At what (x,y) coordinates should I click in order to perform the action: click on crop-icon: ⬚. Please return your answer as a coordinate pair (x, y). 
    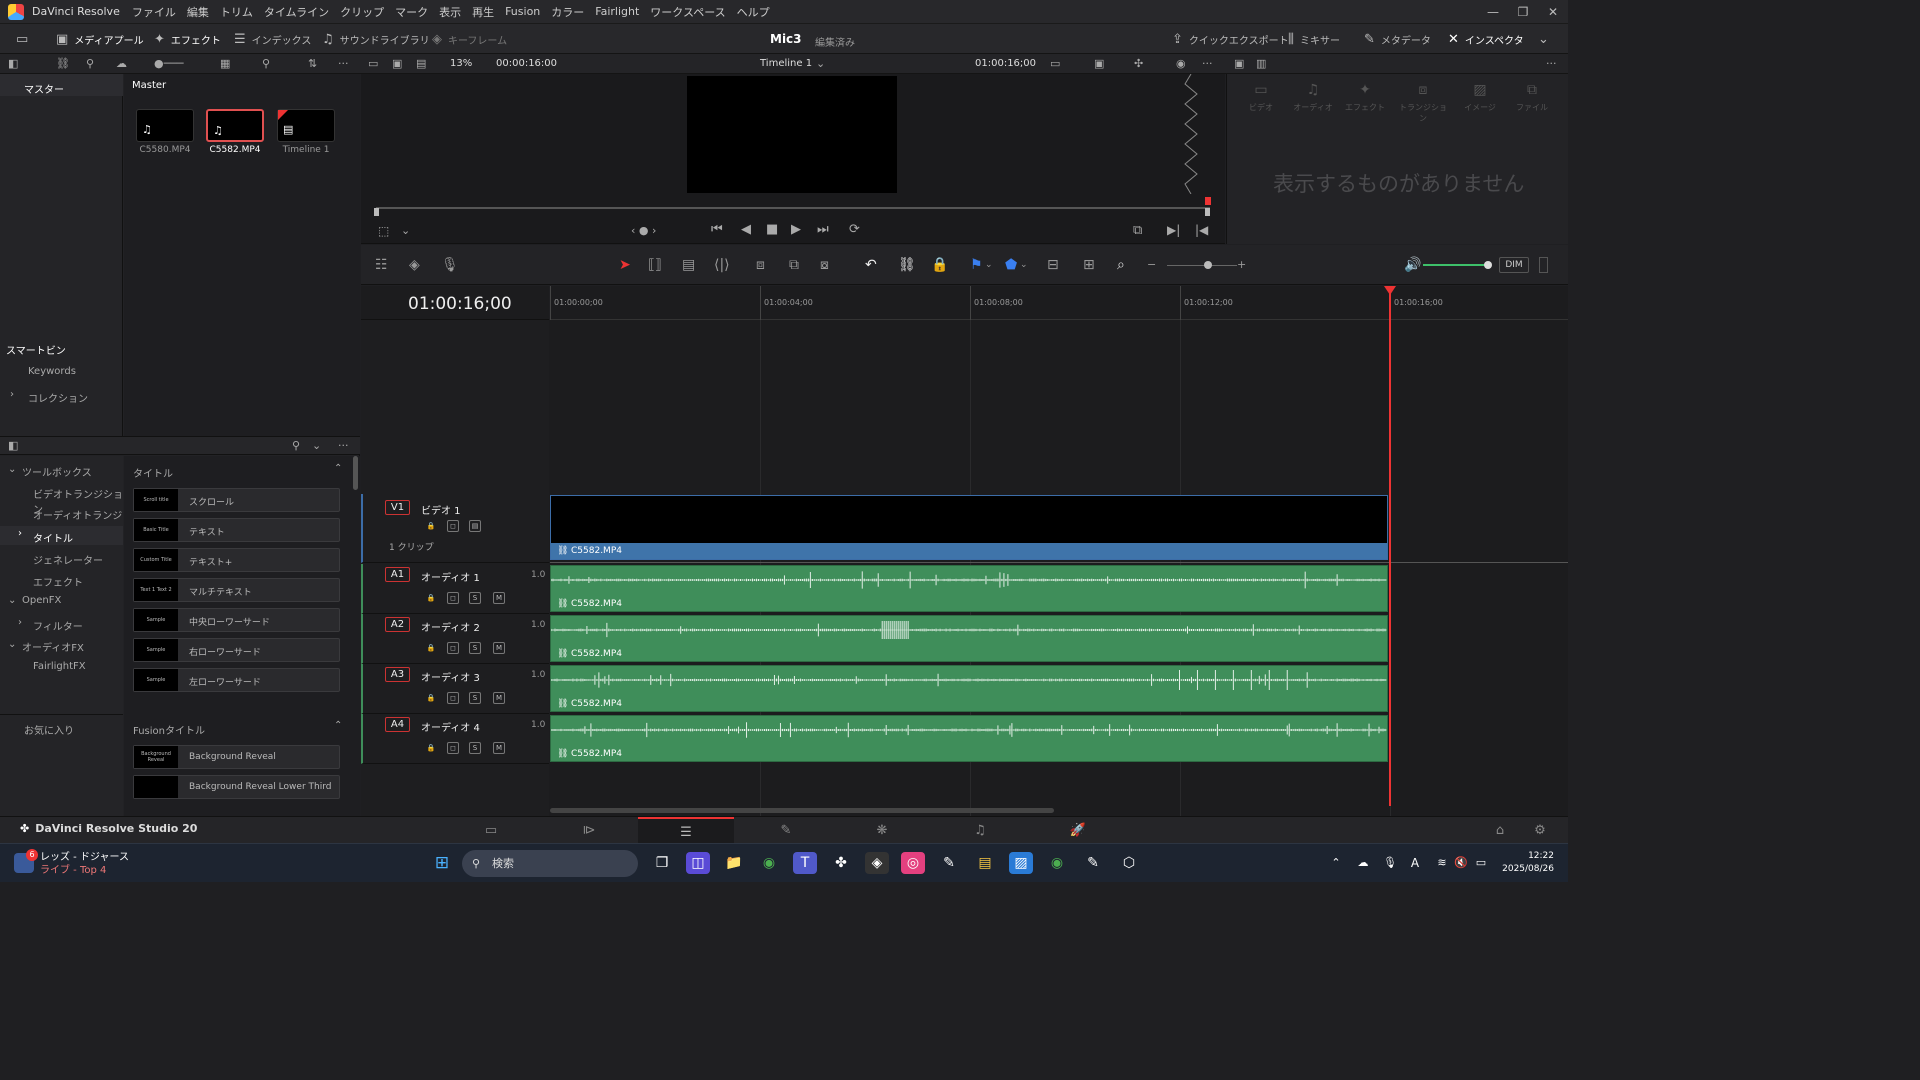
    Looking at the image, I should click on (383, 231).